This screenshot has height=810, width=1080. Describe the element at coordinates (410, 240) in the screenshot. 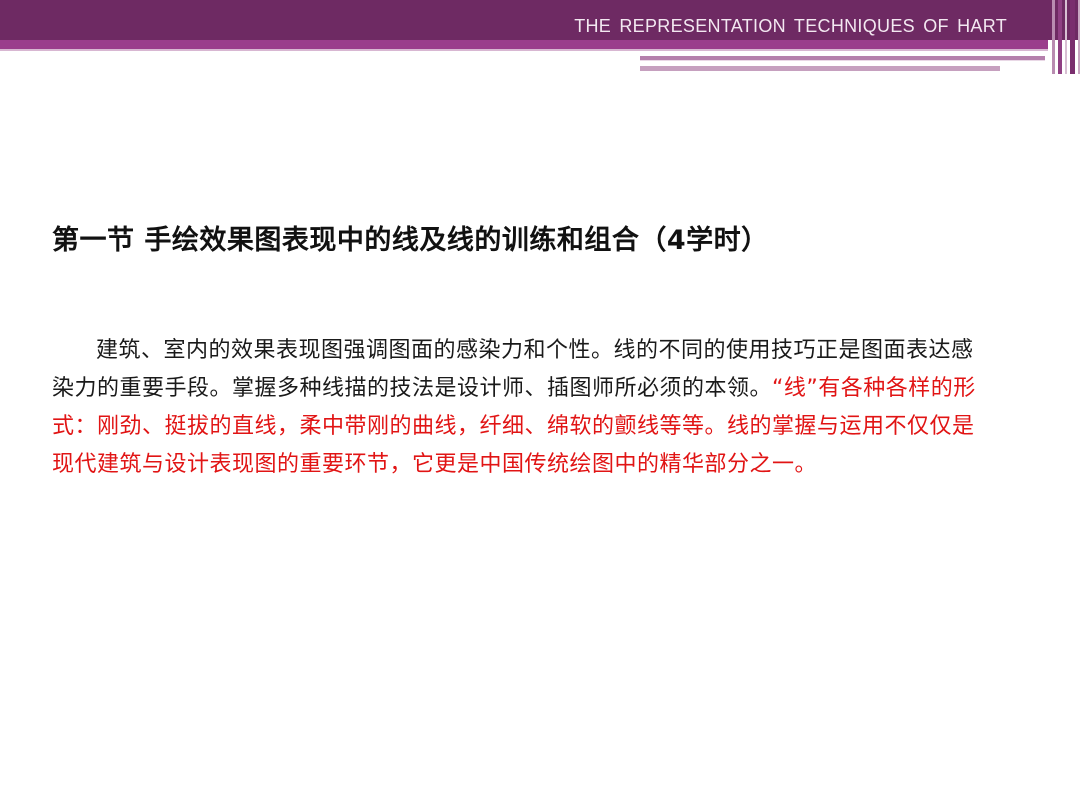

I see `section-heading: 第一节 手绘效果图表现中的线及线的训练和组合（4学时）` at that location.